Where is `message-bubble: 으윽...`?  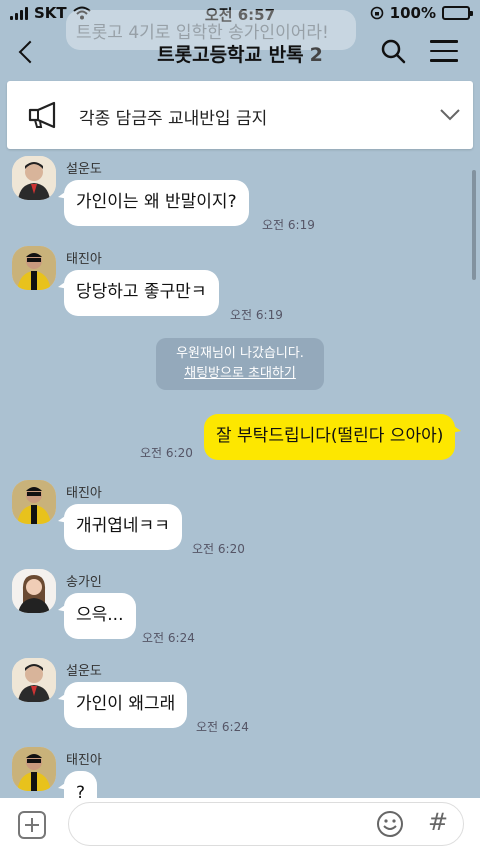 message-bubble: 으윽... is located at coordinates (97, 616).